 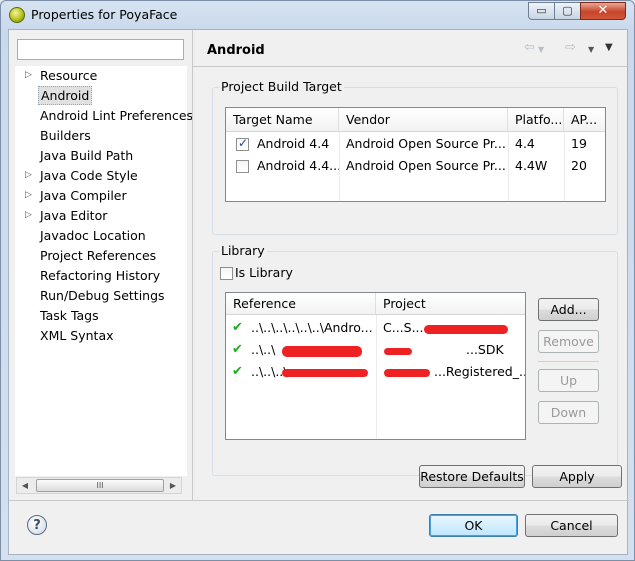 What do you see at coordinates (173, 485) in the screenshot?
I see `scroll-right-icon: ▶` at bounding box center [173, 485].